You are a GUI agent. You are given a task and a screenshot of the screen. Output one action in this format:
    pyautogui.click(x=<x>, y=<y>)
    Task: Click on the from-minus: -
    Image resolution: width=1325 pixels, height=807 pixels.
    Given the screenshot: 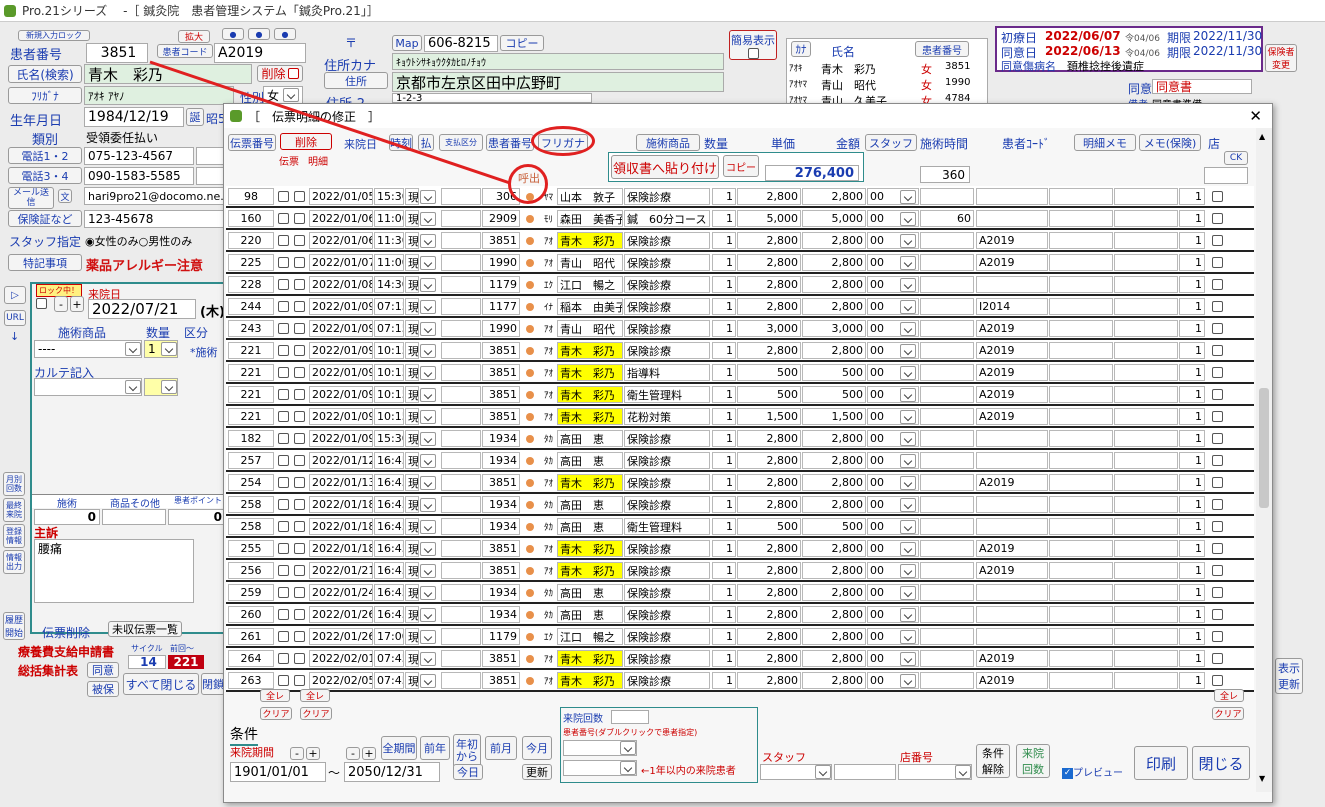 What is the action you would take?
    pyautogui.click(x=297, y=753)
    